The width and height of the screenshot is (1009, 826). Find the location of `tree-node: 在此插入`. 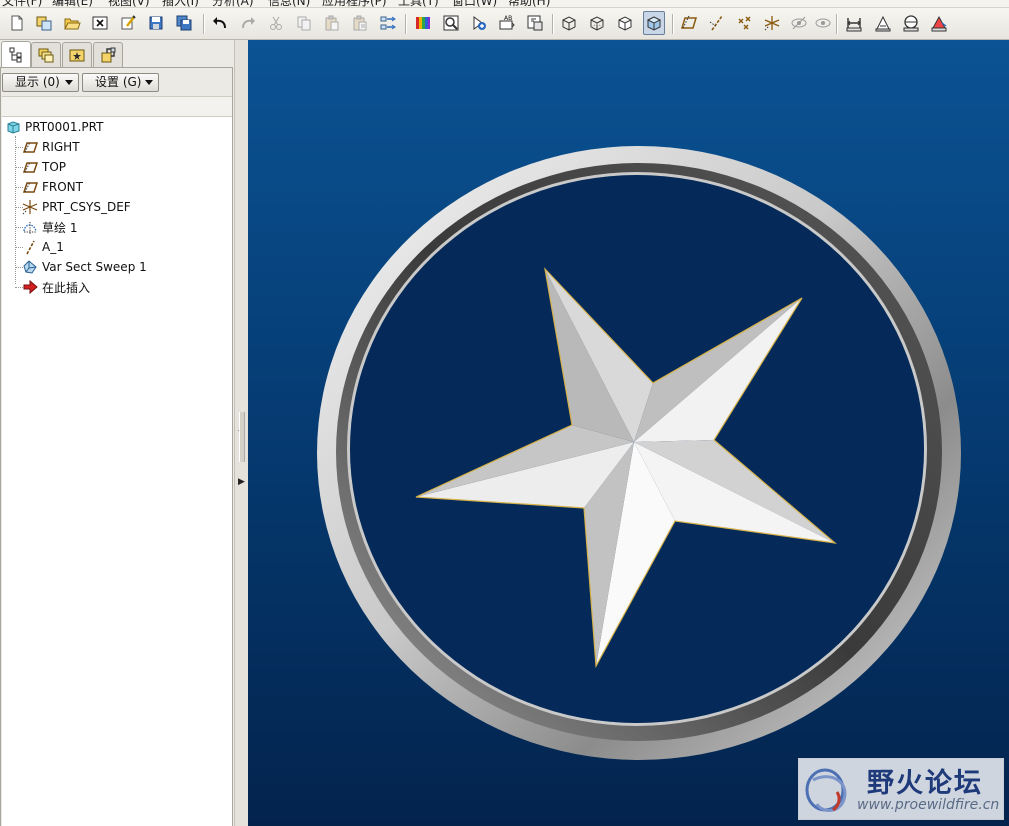

tree-node: 在此插入 is located at coordinates (127, 287).